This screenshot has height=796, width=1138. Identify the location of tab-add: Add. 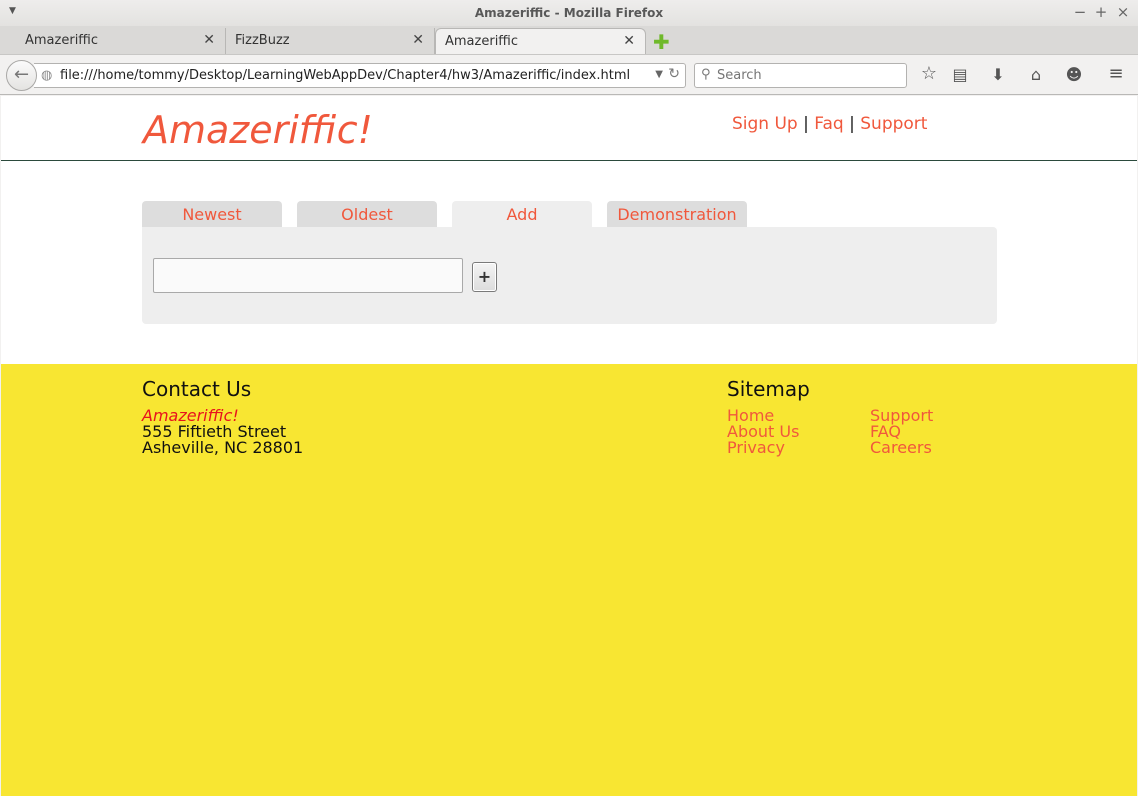
(522, 214).